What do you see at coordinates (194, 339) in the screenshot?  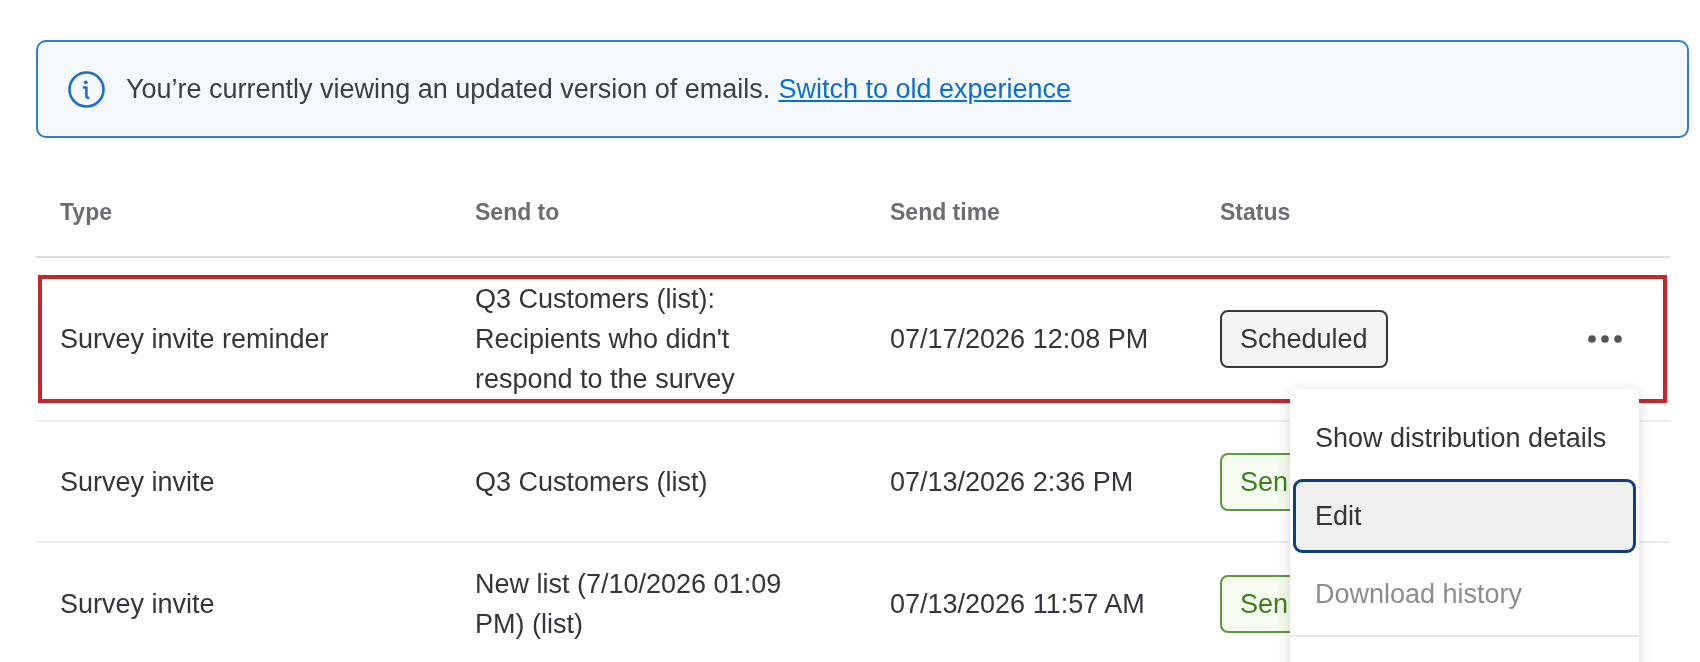 I see `table-cell-text: Survey invite reminder` at bounding box center [194, 339].